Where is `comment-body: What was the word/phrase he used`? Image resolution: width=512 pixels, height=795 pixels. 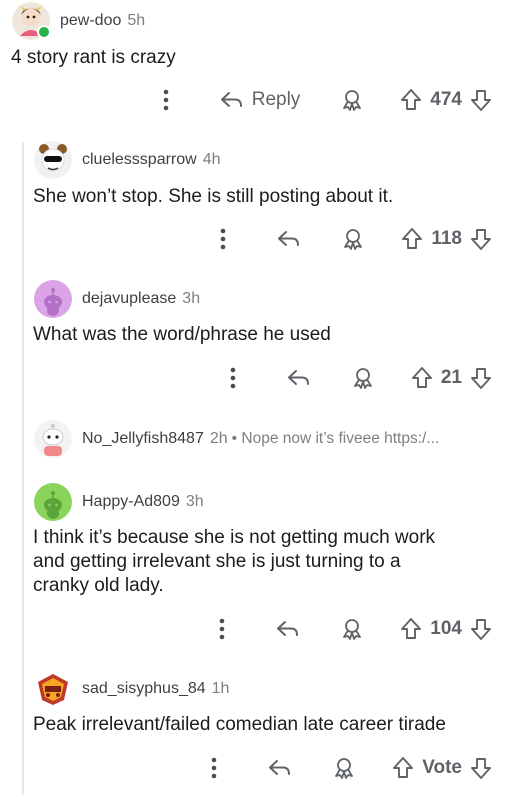
comment-body: What was the word/phrase he used is located at coordinates (182, 334).